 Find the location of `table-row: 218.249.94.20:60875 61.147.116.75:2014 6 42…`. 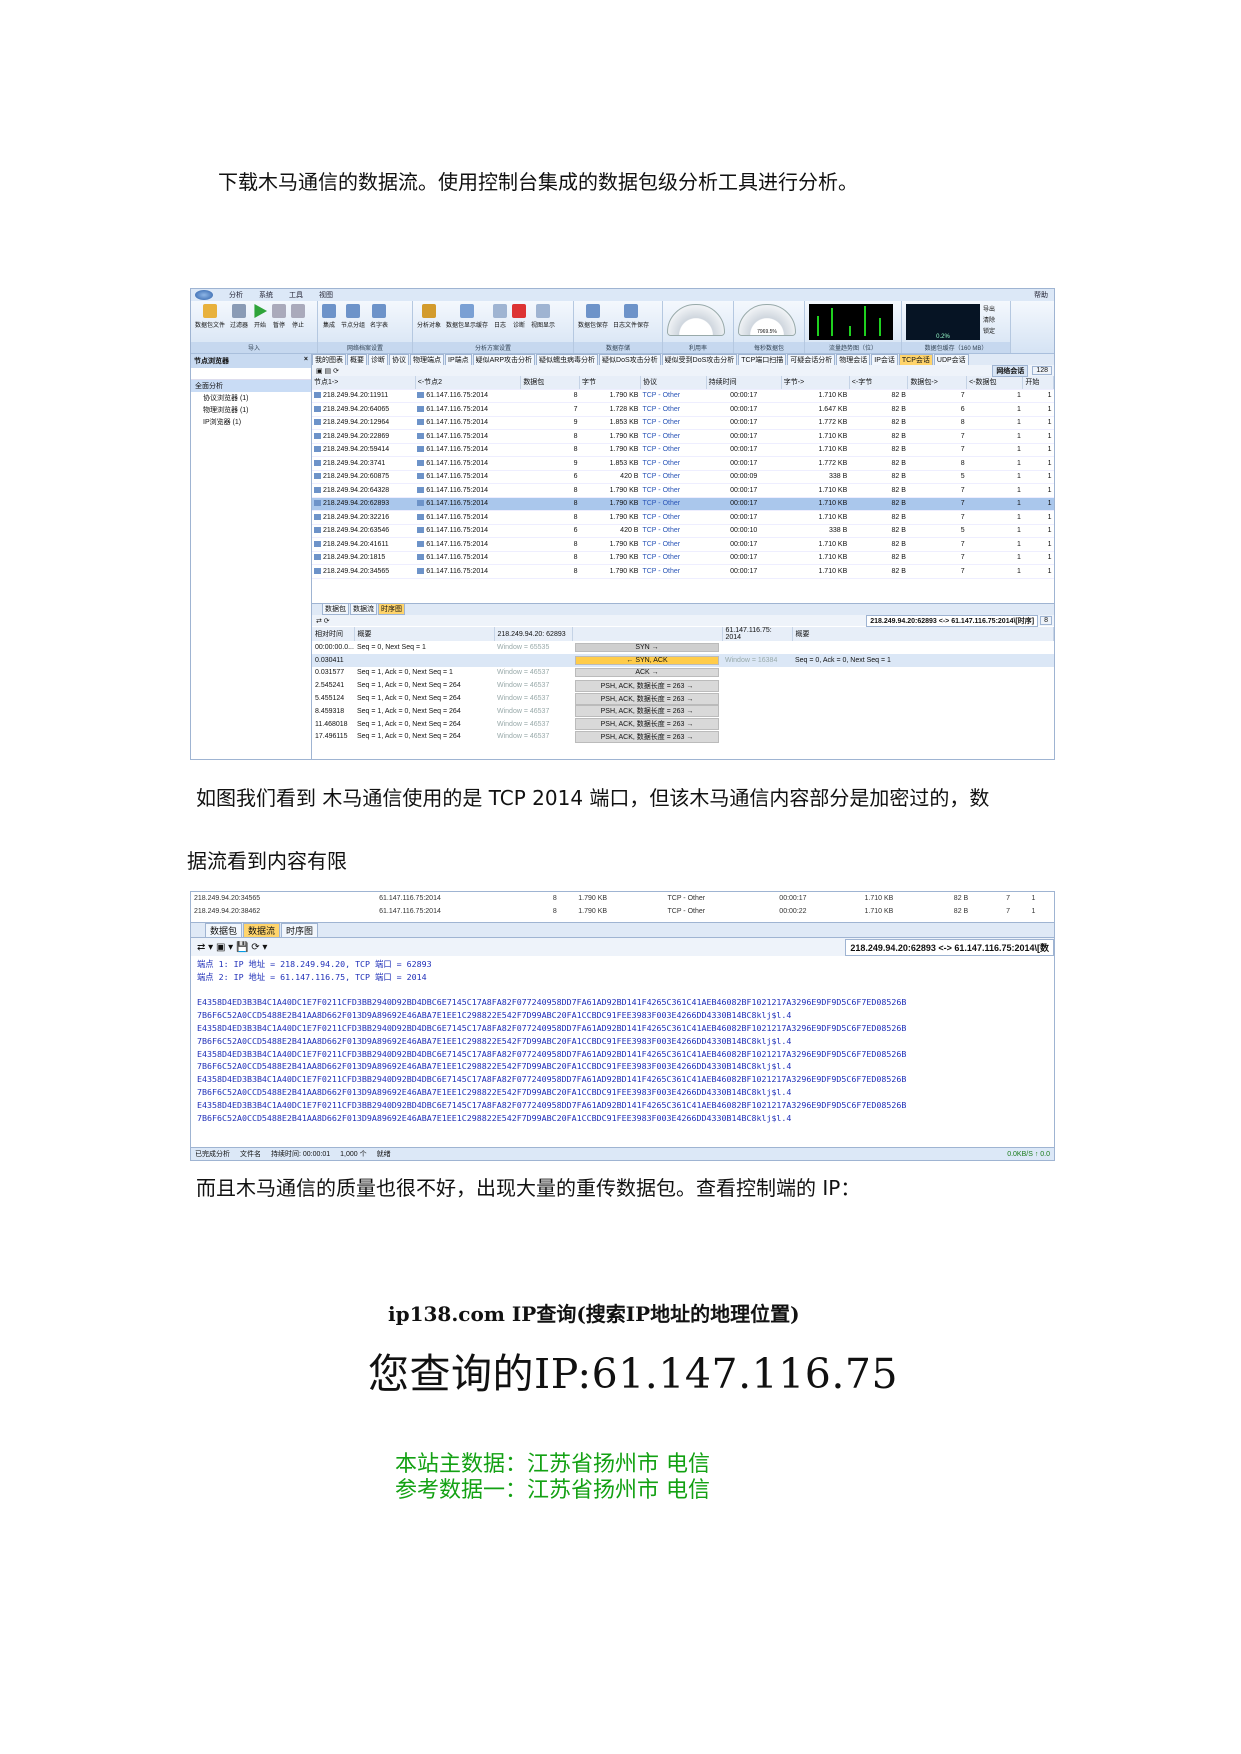

table-row: 218.249.94.20:60875 61.147.116.75:2014 6 42… is located at coordinates (683, 477).